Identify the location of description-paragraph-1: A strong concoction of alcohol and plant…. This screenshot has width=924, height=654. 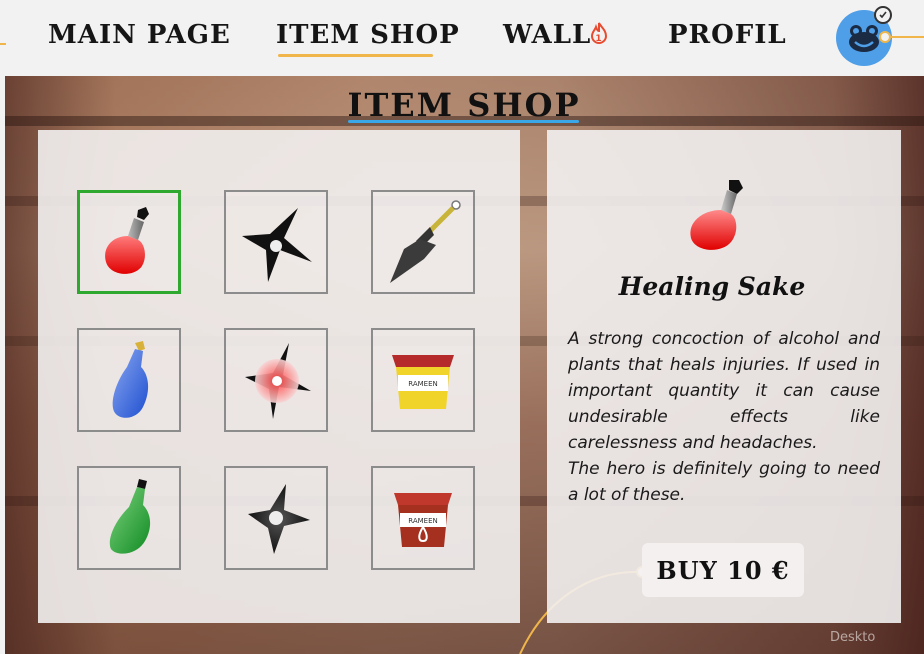
(724, 391).